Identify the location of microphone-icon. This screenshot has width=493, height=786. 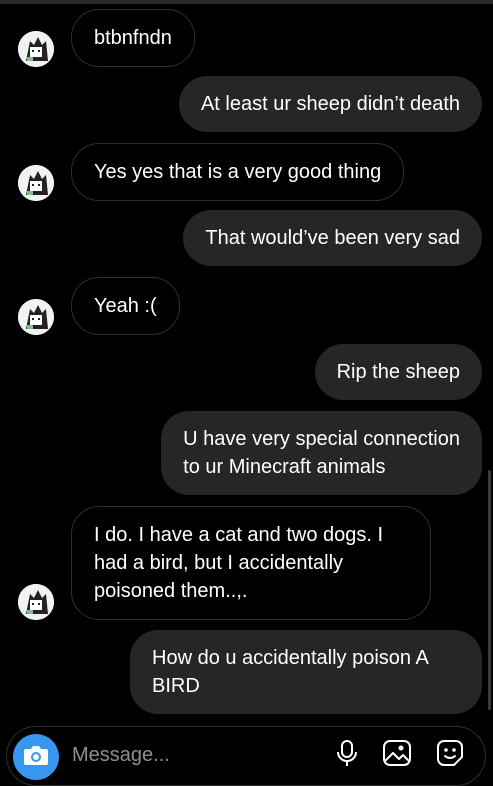
(347, 753).